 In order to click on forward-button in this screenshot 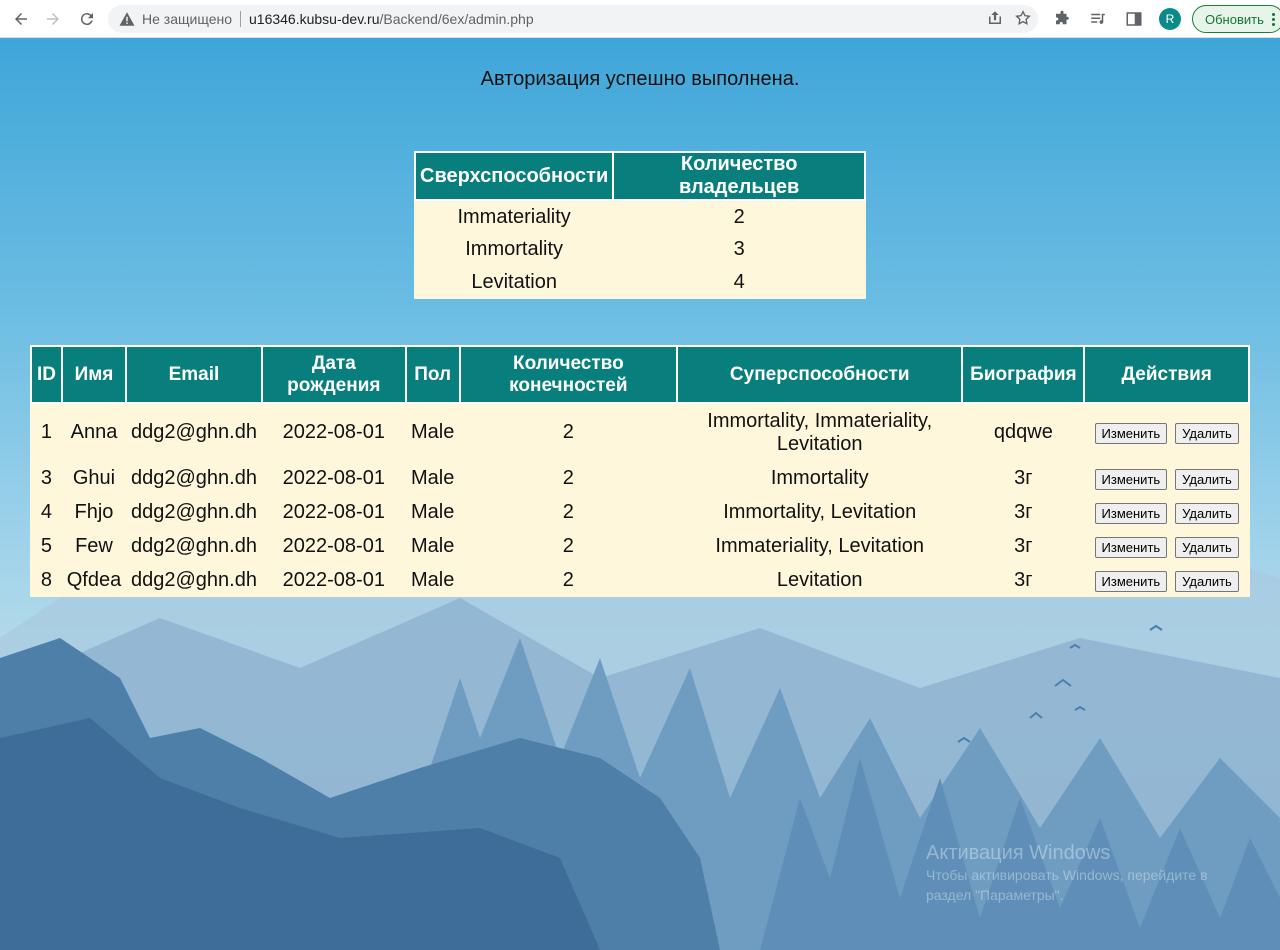, I will do `click(53, 19)`.